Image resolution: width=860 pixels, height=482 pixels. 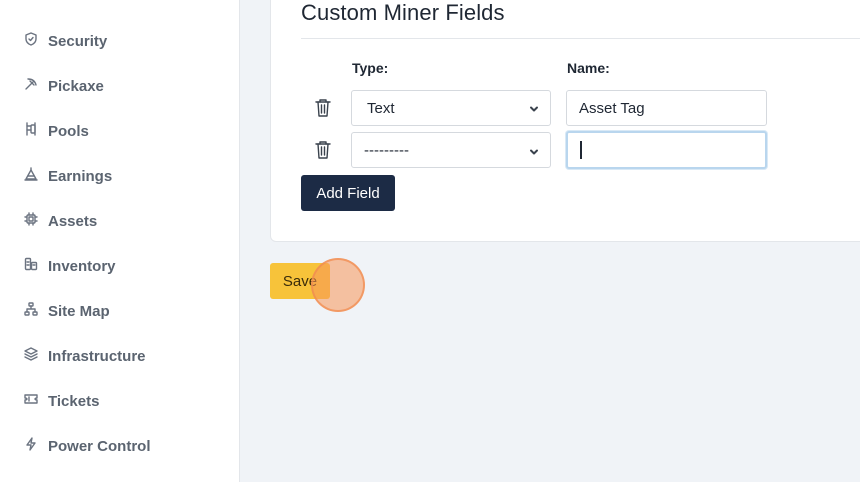 I want to click on sidebar-item-label: Power Control, so click(x=99, y=446).